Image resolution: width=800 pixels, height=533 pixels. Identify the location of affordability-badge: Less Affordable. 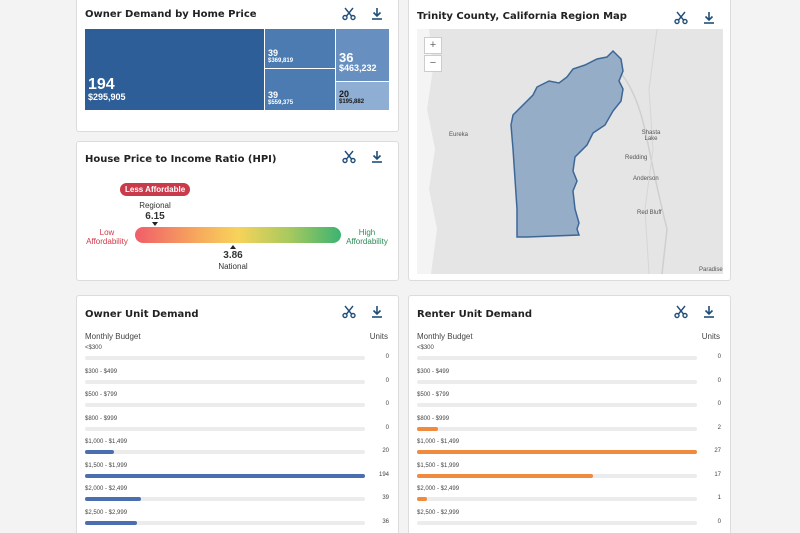
(155, 189).